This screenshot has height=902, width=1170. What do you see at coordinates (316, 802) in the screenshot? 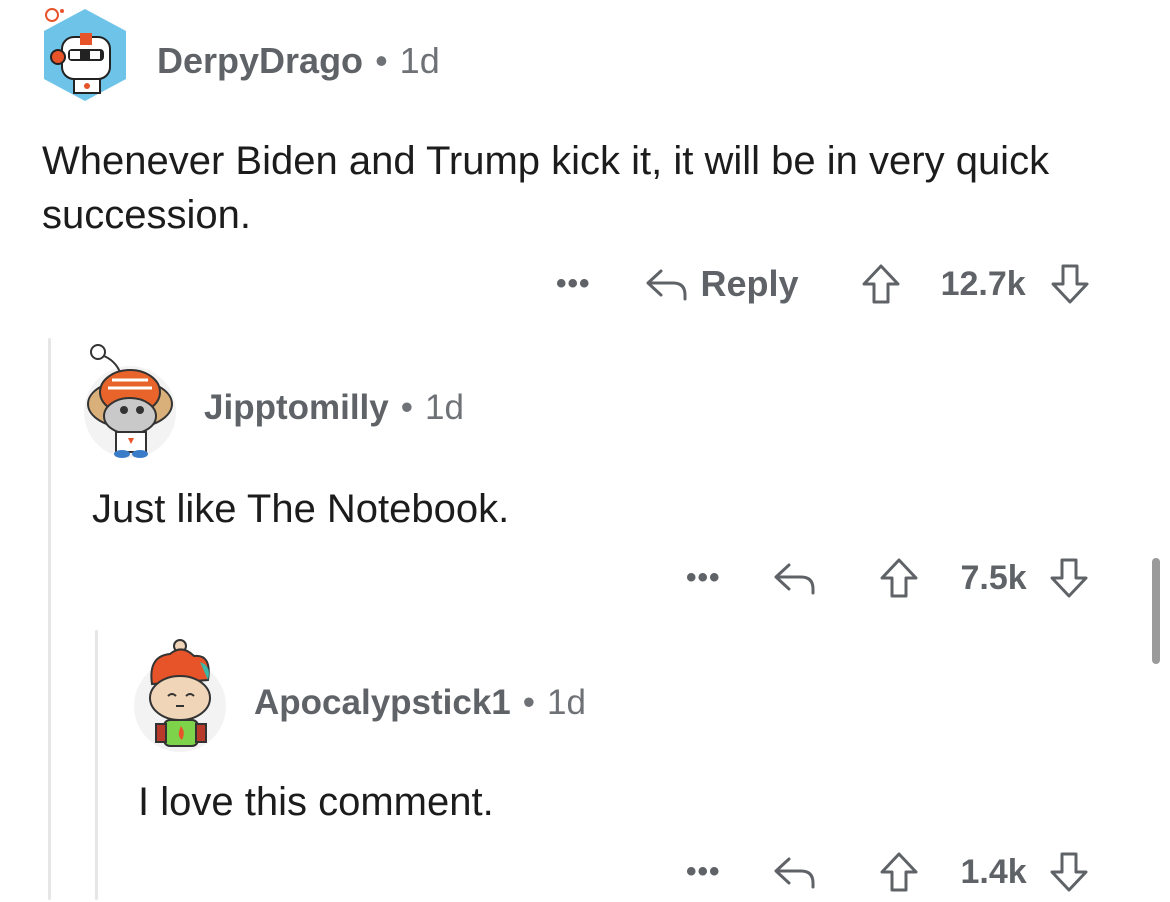
I see `comment-body: I love this comment.` at bounding box center [316, 802].